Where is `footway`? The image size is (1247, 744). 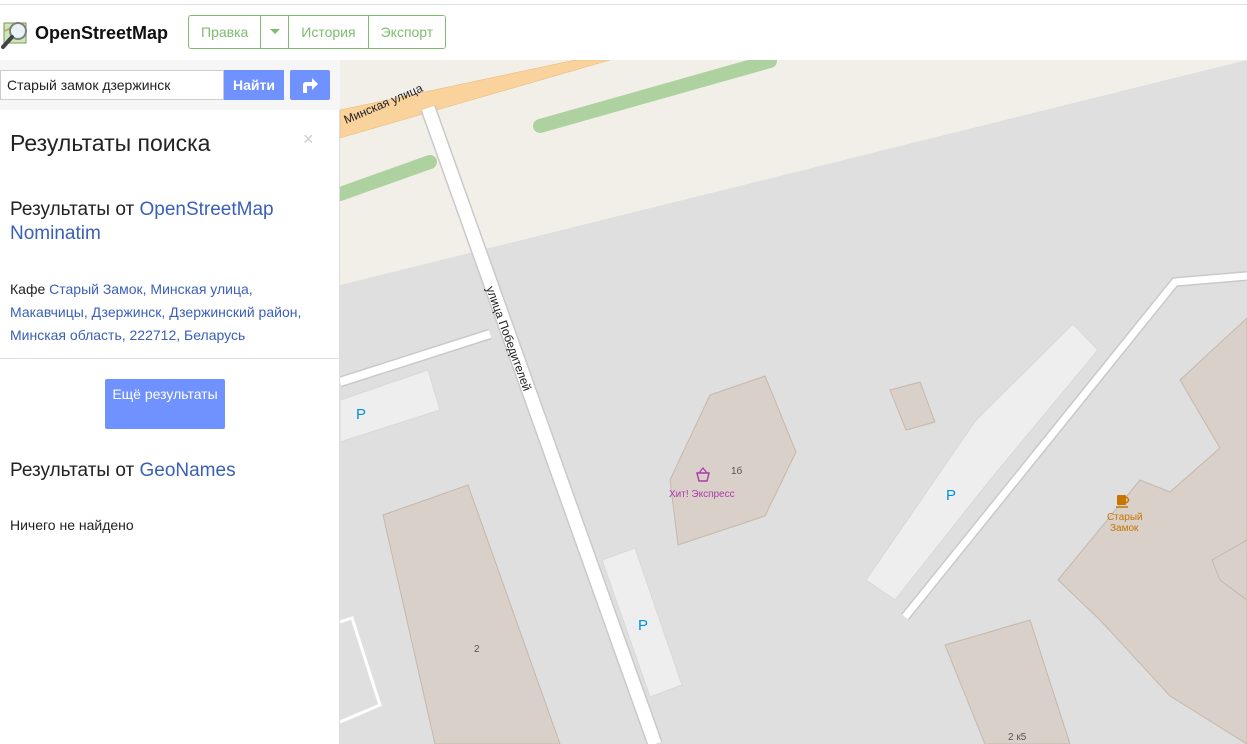 footway is located at coordinates (361, 670).